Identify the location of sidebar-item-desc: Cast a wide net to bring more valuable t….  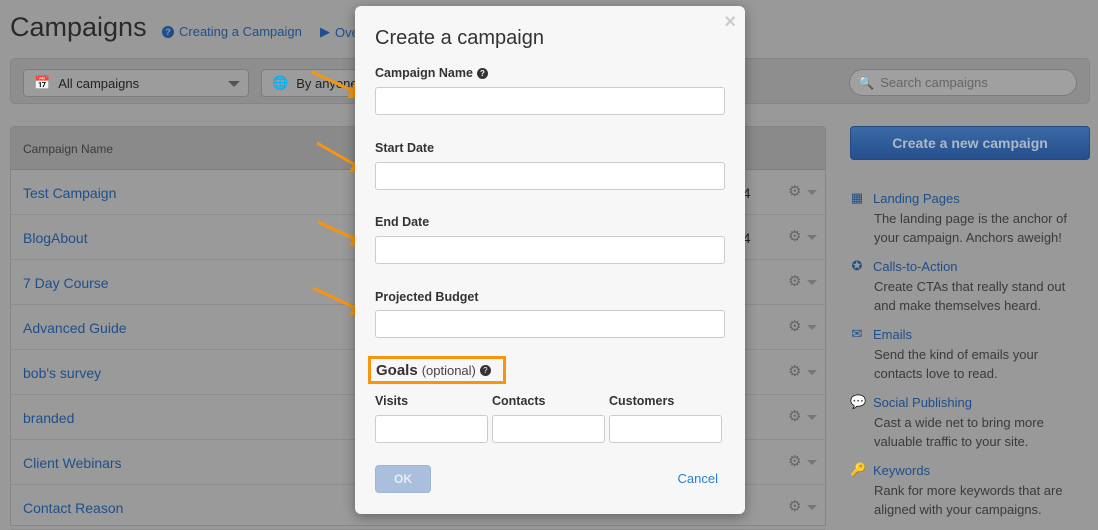
(959, 432).